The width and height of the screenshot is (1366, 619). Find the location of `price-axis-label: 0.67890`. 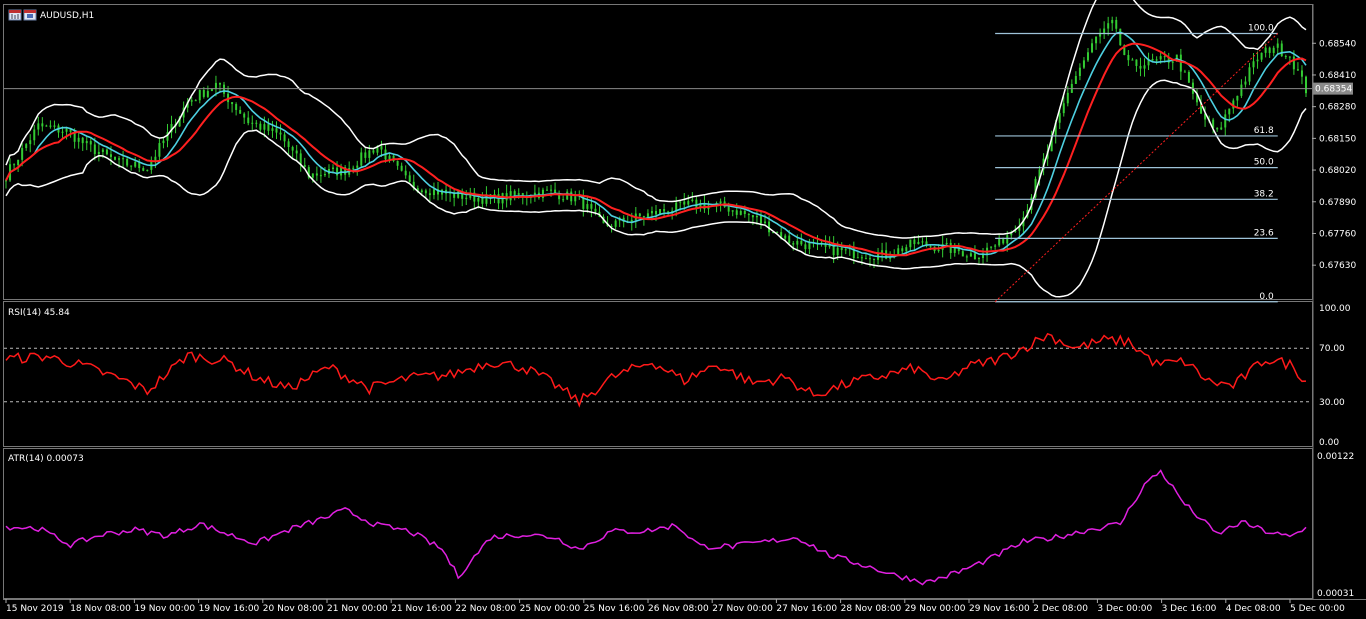

price-axis-label: 0.67890 is located at coordinates (1337, 203).